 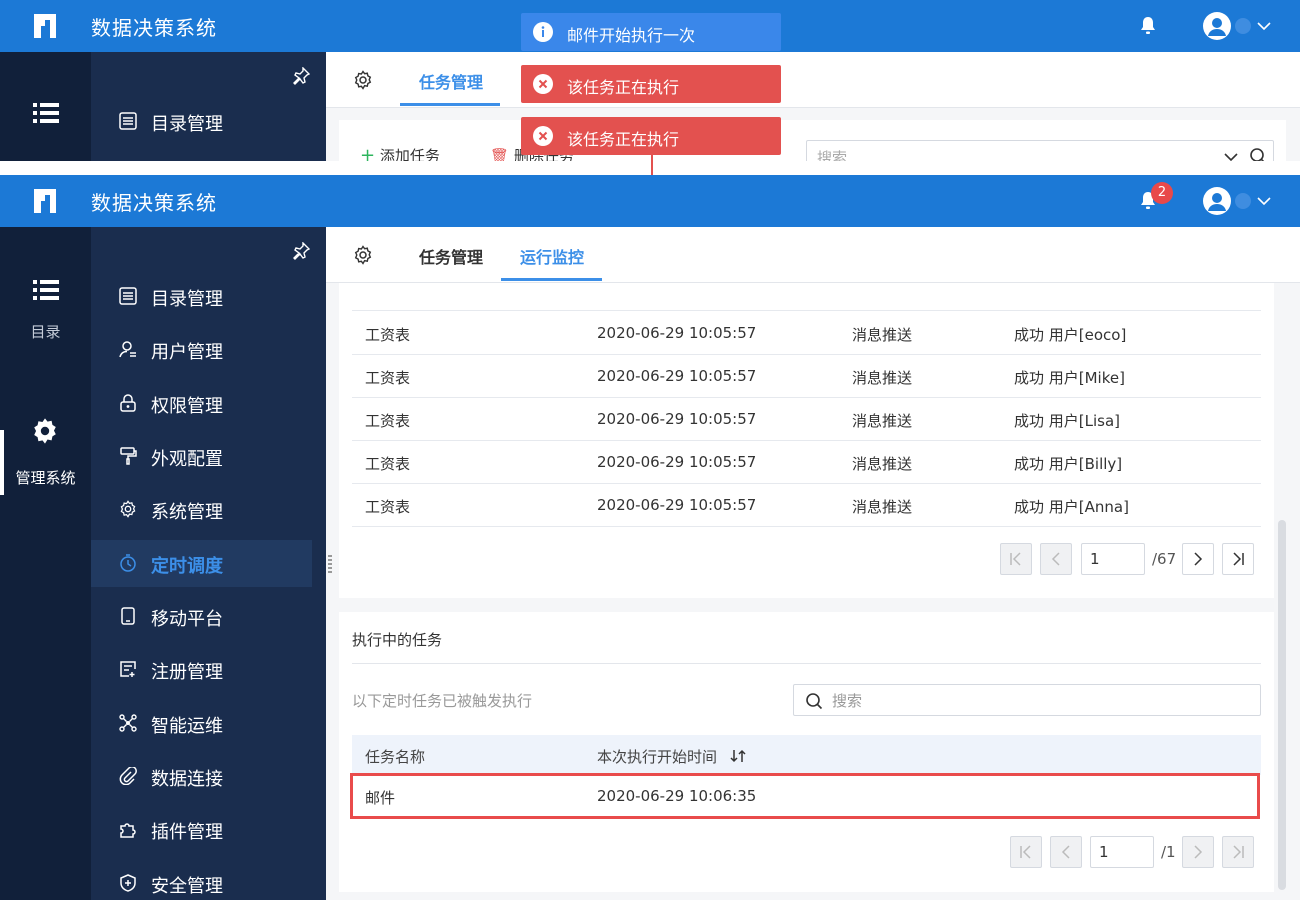 What do you see at coordinates (738, 756) in the screenshot?
I see `sort-icon` at bounding box center [738, 756].